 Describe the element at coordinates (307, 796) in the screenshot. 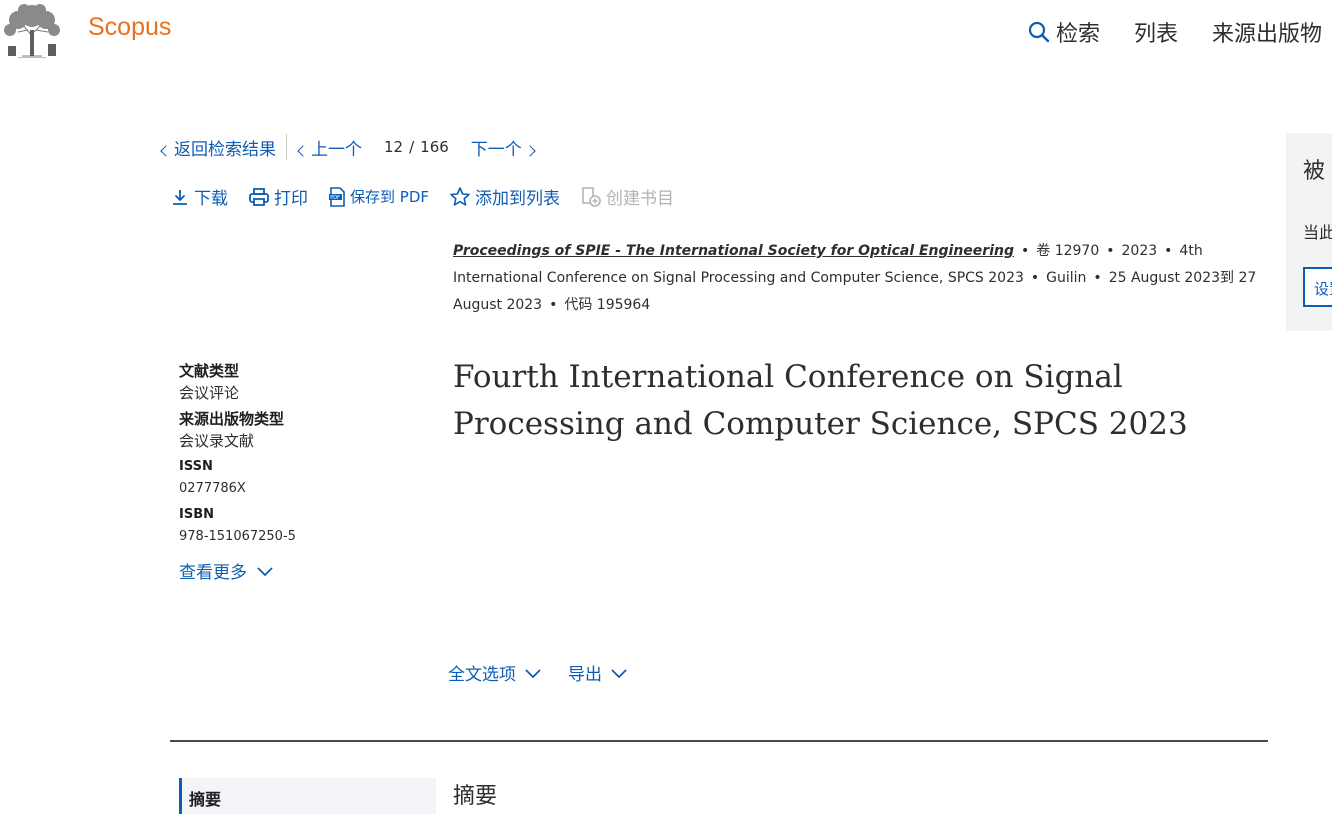

I see `toc-item-abstract: 摘要` at that location.